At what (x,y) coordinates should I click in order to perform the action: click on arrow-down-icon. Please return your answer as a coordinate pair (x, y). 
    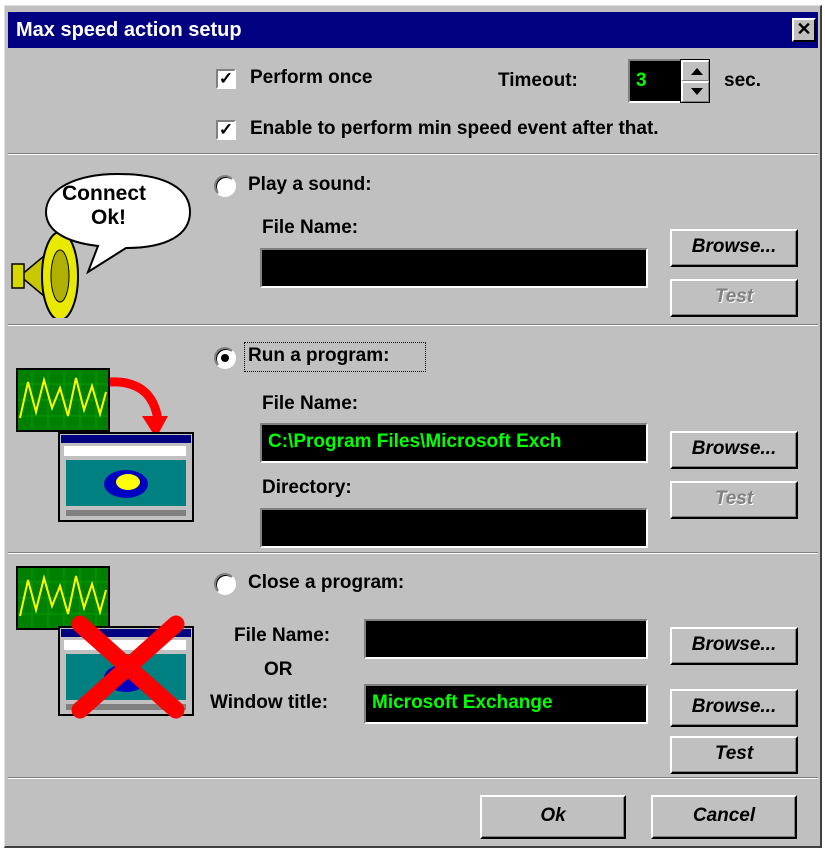
    Looking at the image, I should click on (697, 91).